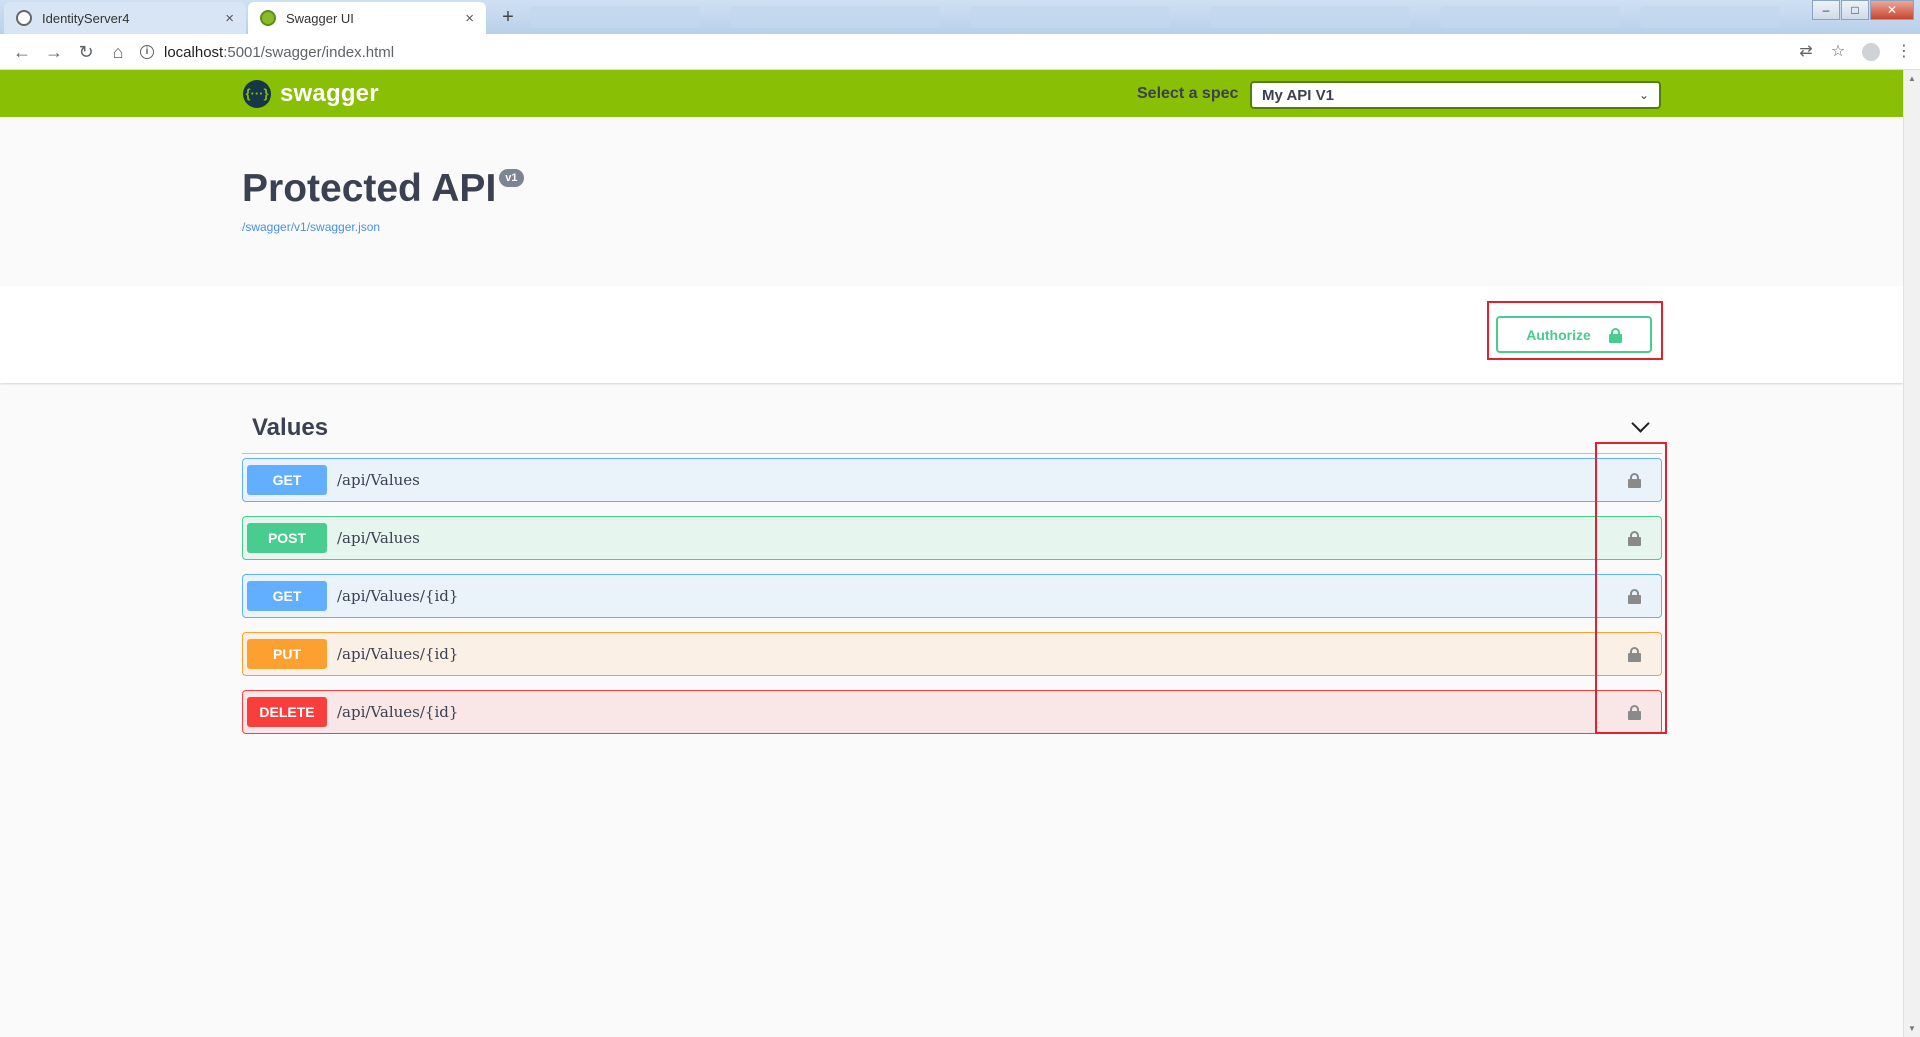 This screenshot has width=1920, height=1037. What do you see at coordinates (950, 52) in the screenshot?
I see `address-bar: i localhost:5001/swagger/index.html` at bounding box center [950, 52].